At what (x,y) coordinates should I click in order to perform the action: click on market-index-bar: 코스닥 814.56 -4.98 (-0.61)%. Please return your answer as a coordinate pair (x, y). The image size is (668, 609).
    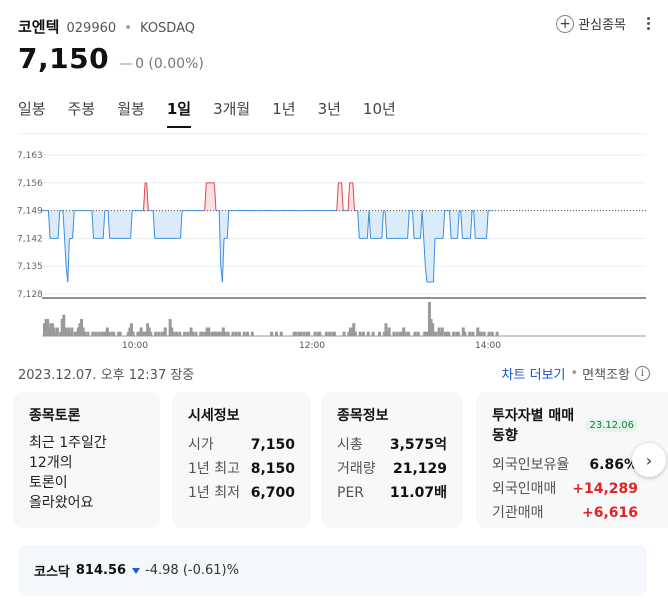
    Looking at the image, I should click on (332, 570).